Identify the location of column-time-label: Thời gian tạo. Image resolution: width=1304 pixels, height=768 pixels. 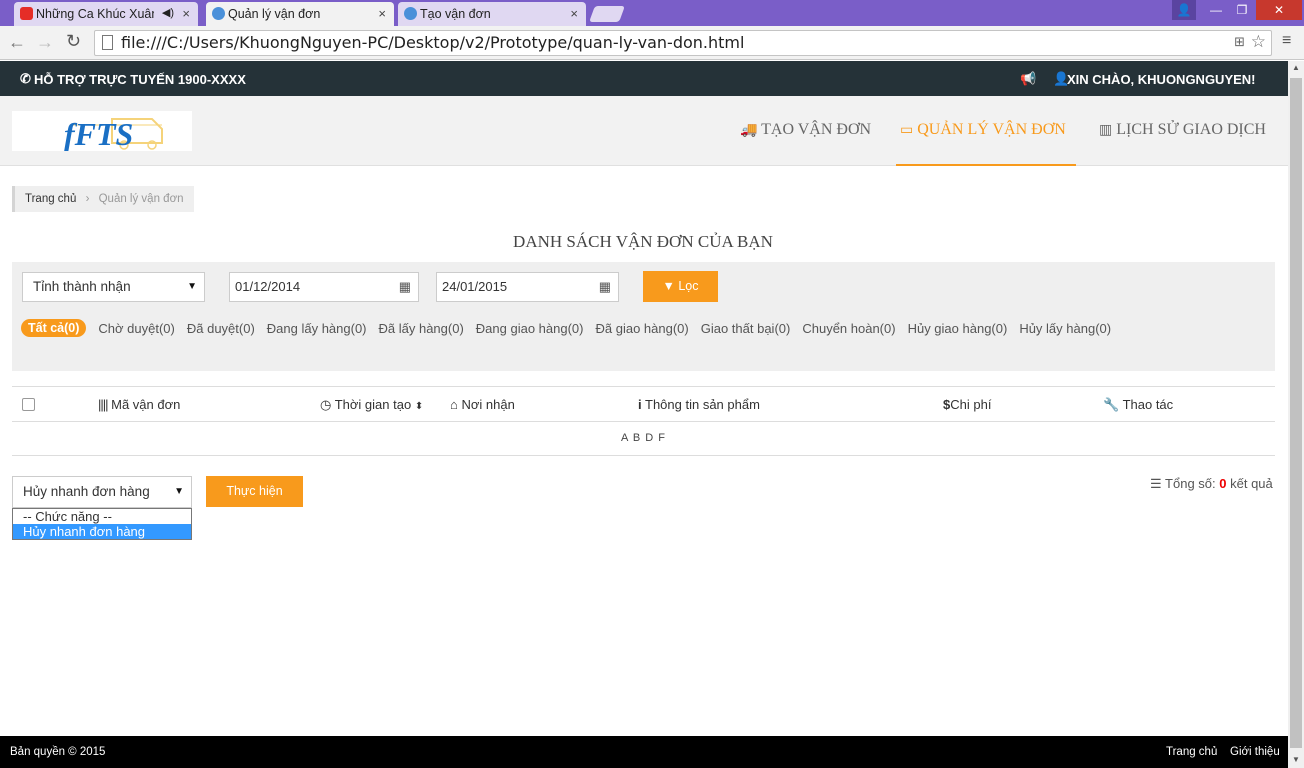
(373, 404).